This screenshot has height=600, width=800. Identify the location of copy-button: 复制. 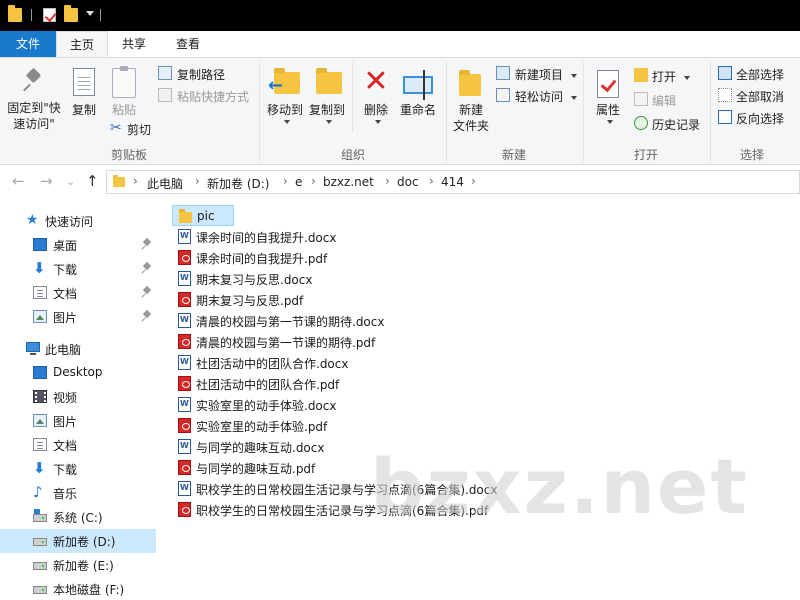
(84, 93).